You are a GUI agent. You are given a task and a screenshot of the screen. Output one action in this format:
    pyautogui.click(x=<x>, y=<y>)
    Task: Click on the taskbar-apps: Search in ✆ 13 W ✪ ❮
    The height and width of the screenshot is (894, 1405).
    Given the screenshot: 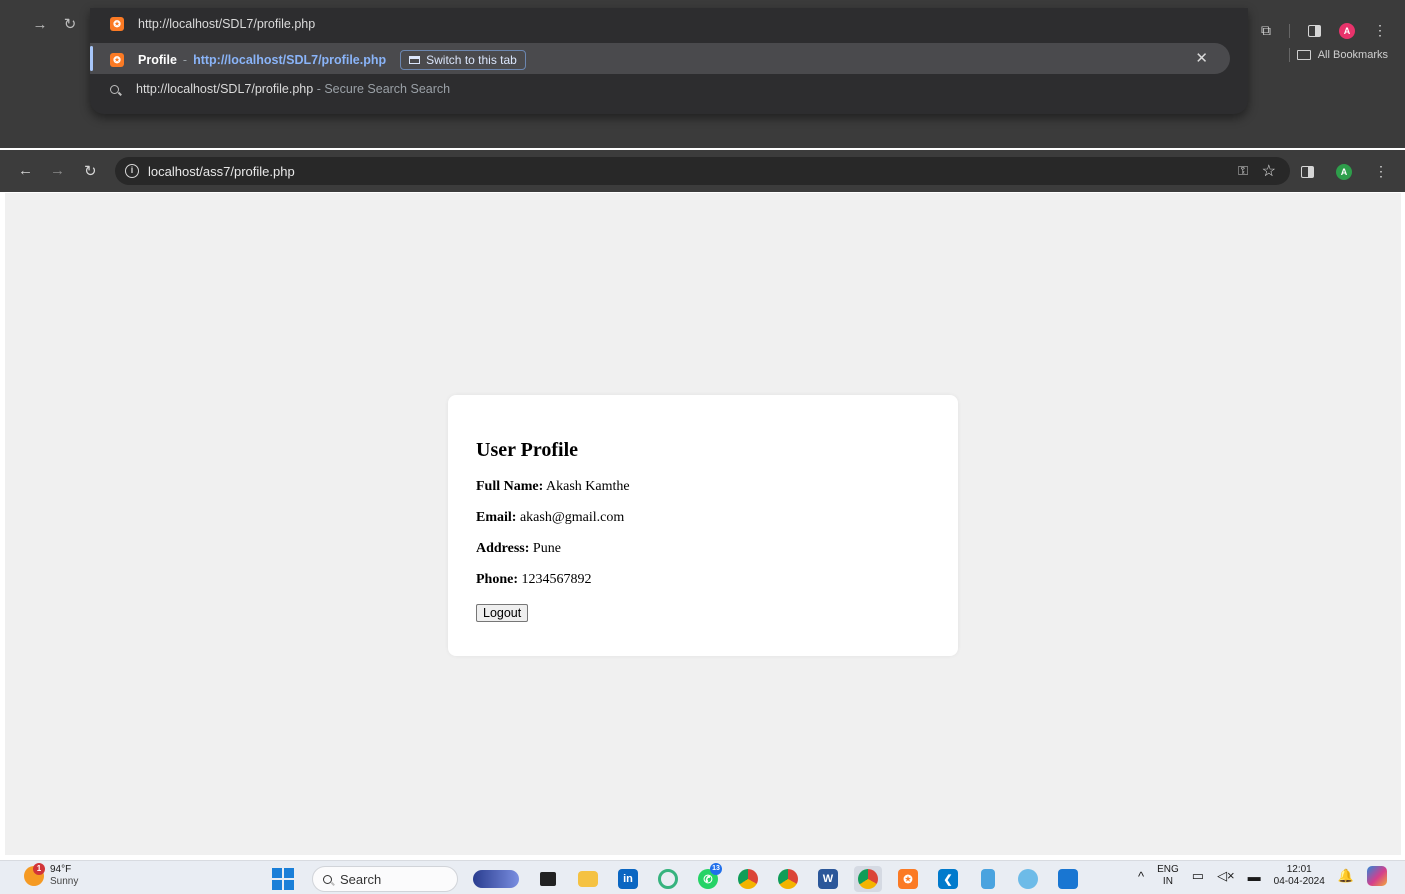 What is the action you would take?
    pyautogui.click(x=677, y=877)
    